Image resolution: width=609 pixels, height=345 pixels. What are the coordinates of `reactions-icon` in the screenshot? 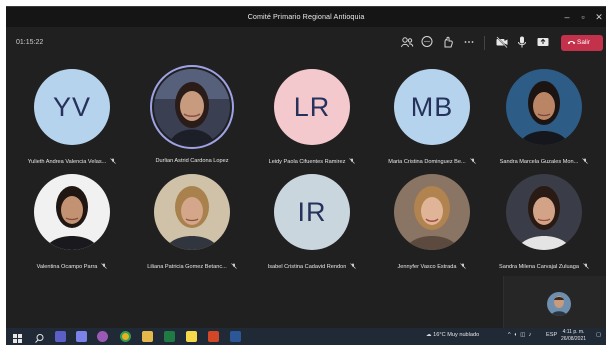 It's located at (448, 42).